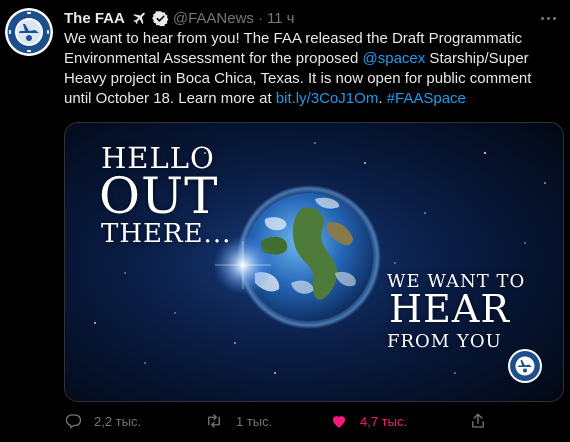 The height and width of the screenshot is (442, 570). What do you see at coordinates (444, 341) in the screenshot?
I see `want-text-line: FROM YOU` at bounding box center [444, 341].